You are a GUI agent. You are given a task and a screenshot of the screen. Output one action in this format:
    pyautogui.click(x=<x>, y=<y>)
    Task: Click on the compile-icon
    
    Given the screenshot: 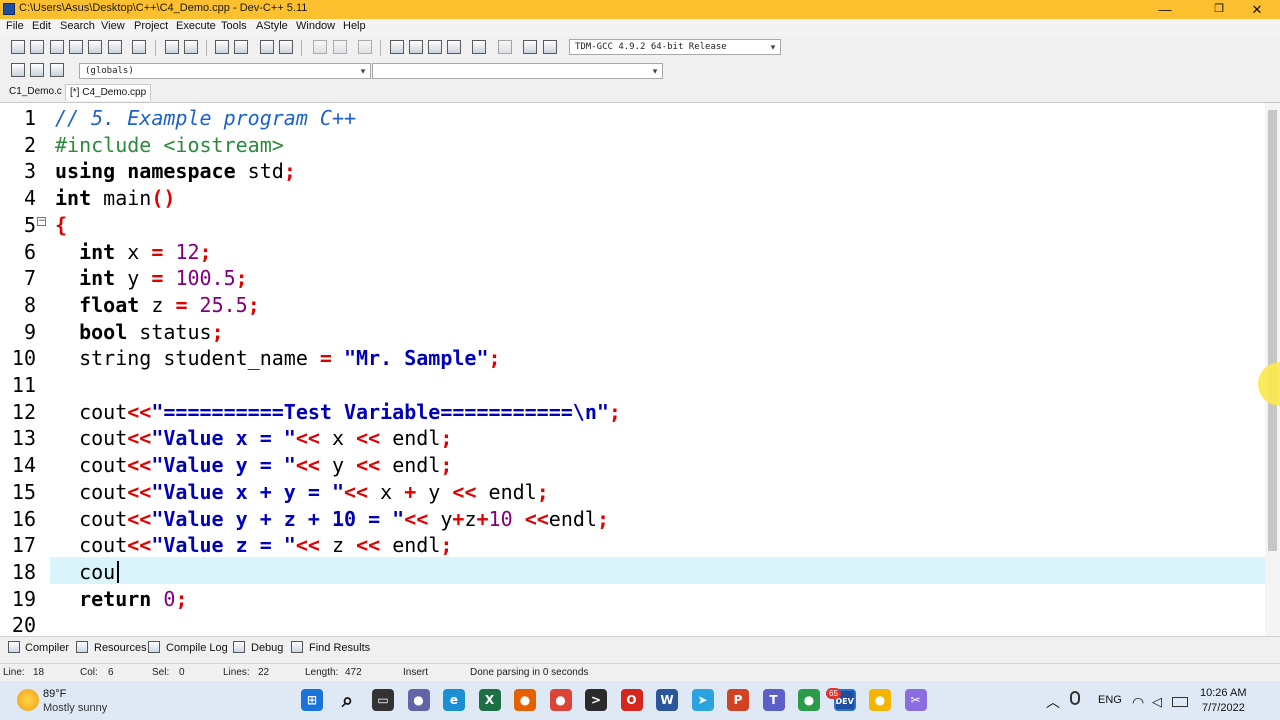 What is the action you would take?
    pyautogui.click(x=397, y=47)
    